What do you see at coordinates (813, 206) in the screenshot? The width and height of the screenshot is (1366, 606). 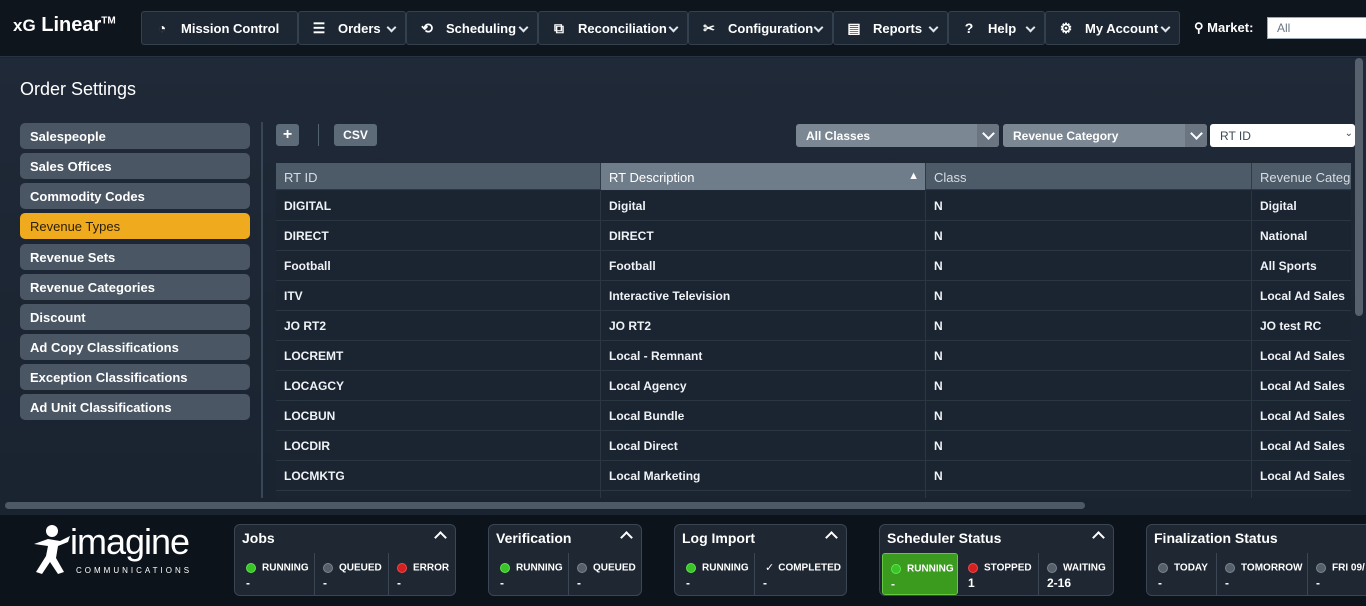 I see `table-row: DIGITAL Digital N Digital` at bounding box center [813, 206].